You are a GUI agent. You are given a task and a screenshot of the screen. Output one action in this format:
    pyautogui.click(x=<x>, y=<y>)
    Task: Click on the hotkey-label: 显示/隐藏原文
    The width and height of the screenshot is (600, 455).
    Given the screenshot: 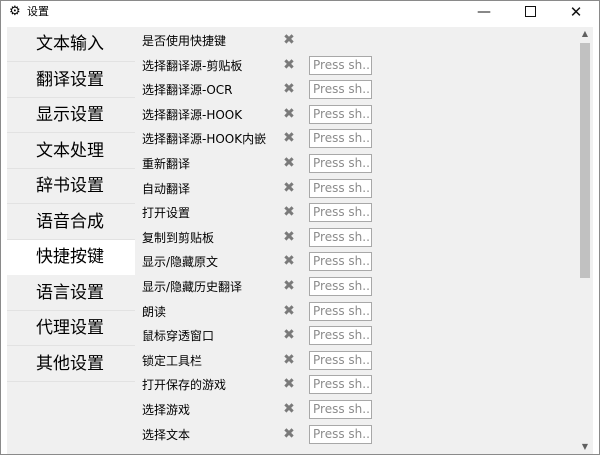 What is the action you would take?
    pyautogui.click(x=180, y=262)
    